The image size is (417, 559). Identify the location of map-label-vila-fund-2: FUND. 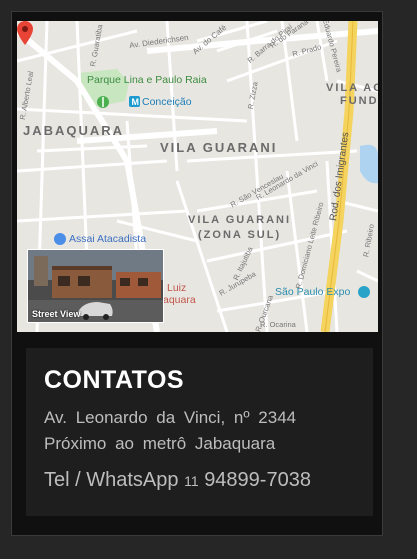
(359, 101).